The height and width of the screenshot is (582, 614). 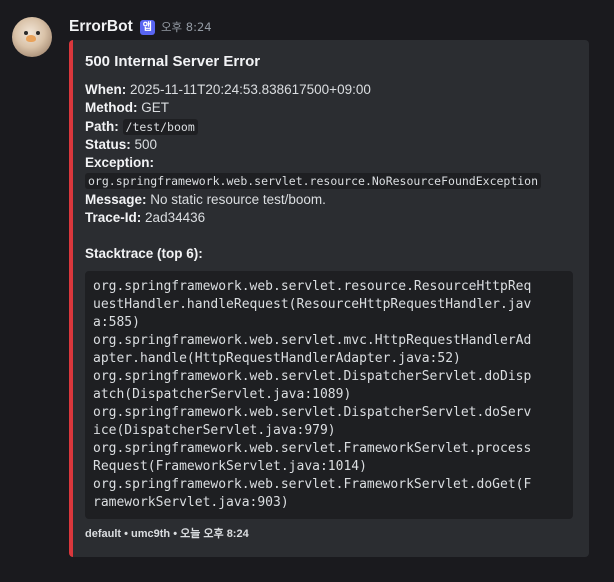 What do you see at coordinates (106, 89) in the screenshot?
I see `field-label: When:` at bounding box center [106, 89].